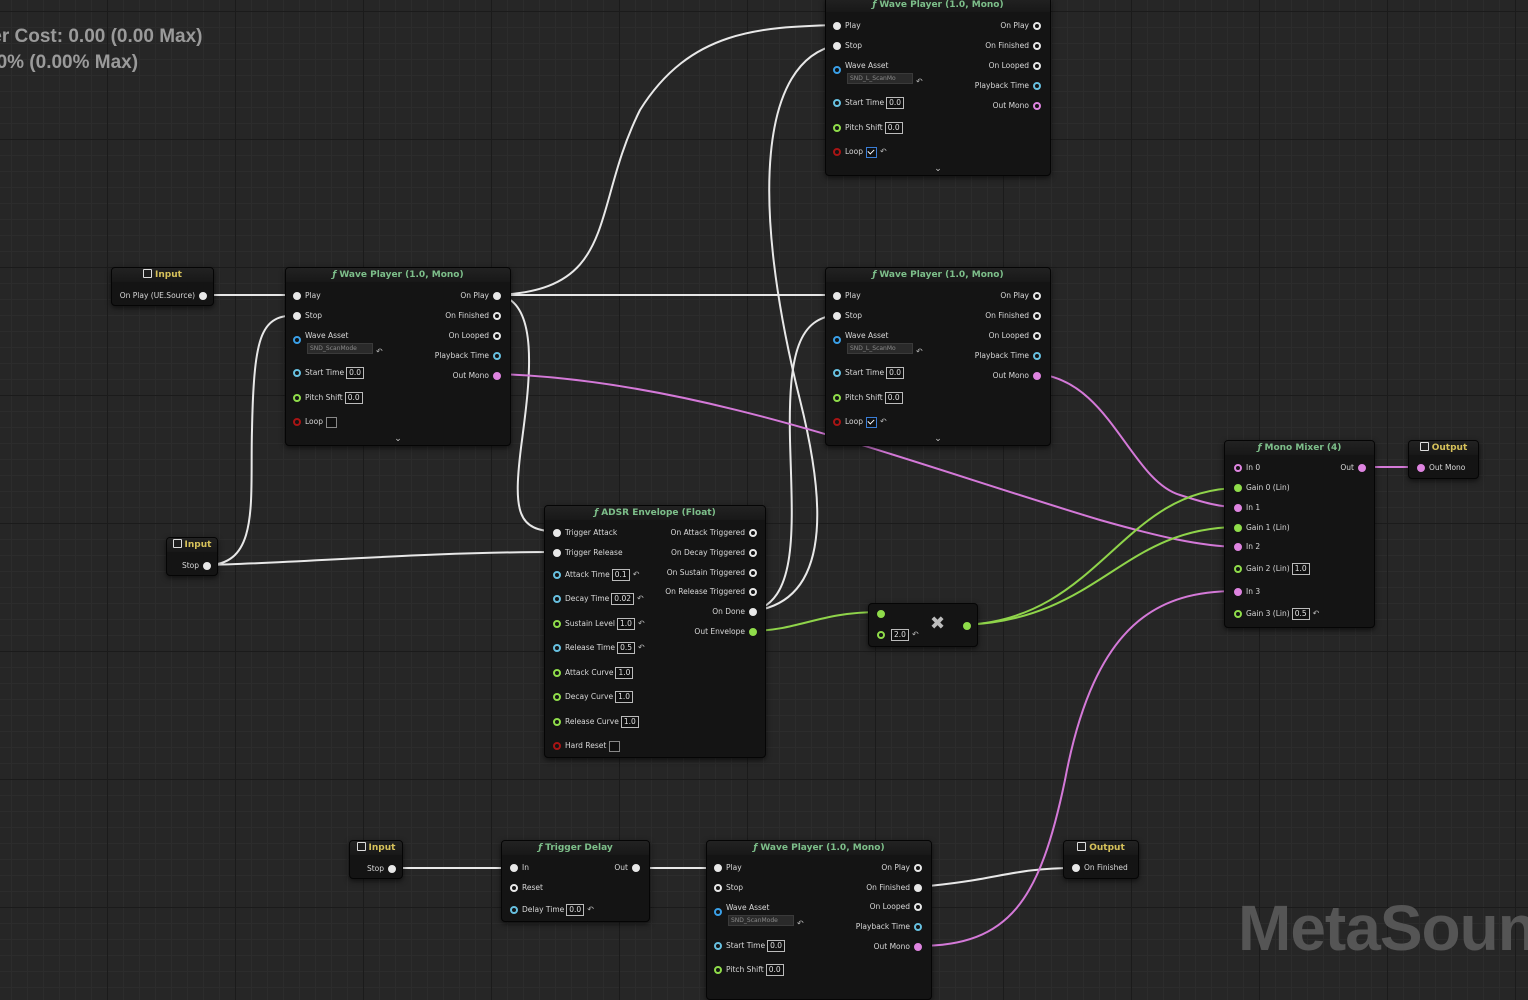  Describe the element at coordinates (625, 624) in the screenshot. I see `sustain-level-field: 1.0` at that location.